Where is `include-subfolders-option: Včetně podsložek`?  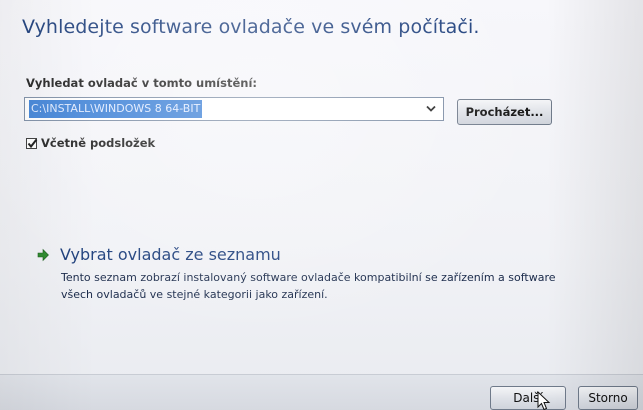 include-subfolders-option: Včetně podsložek is located at coordinates (90, 143).